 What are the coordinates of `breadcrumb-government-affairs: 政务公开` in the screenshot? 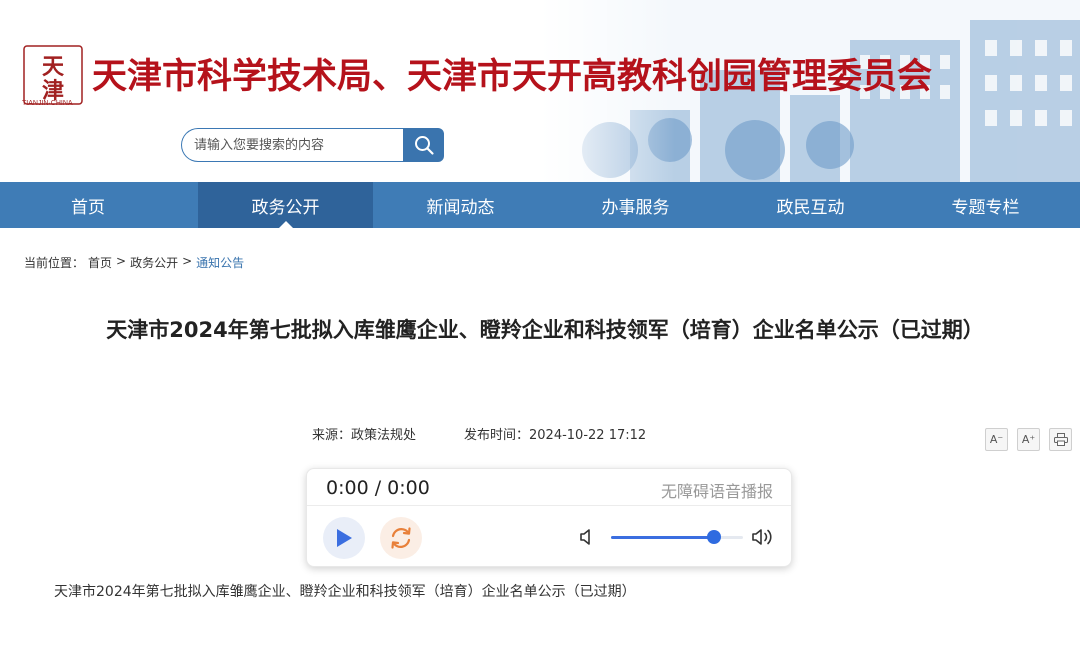 It's located at (154, 262).